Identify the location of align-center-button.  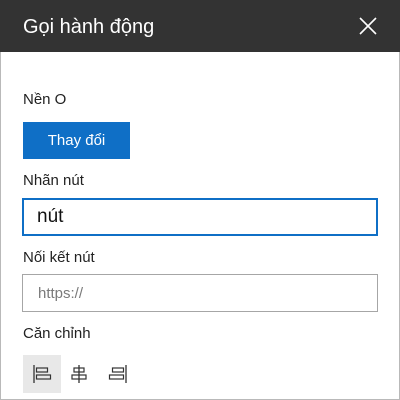
(79, 374).